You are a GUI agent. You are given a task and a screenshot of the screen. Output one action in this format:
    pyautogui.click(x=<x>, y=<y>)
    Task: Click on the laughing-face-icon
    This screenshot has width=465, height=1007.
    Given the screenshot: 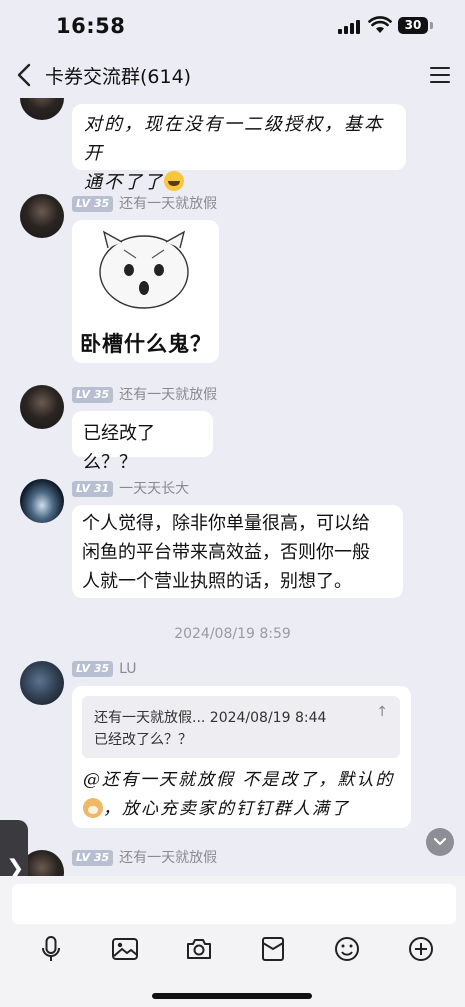 What is the action you would take?
    pyautogui.click(x=174, y=181)
    